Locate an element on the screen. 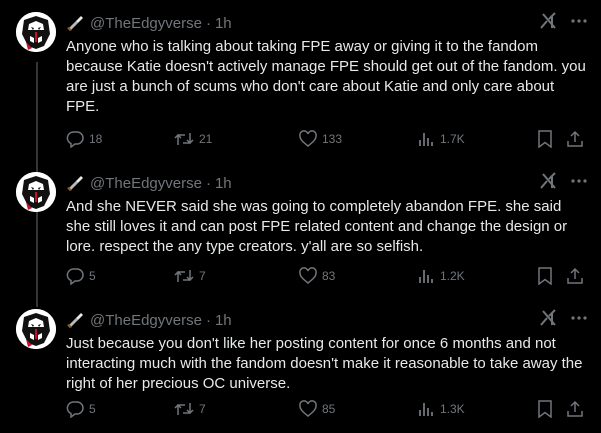 The width and height of the screenshot is (601, 433). reply-button: 18 is located at coordinates (84, 139).